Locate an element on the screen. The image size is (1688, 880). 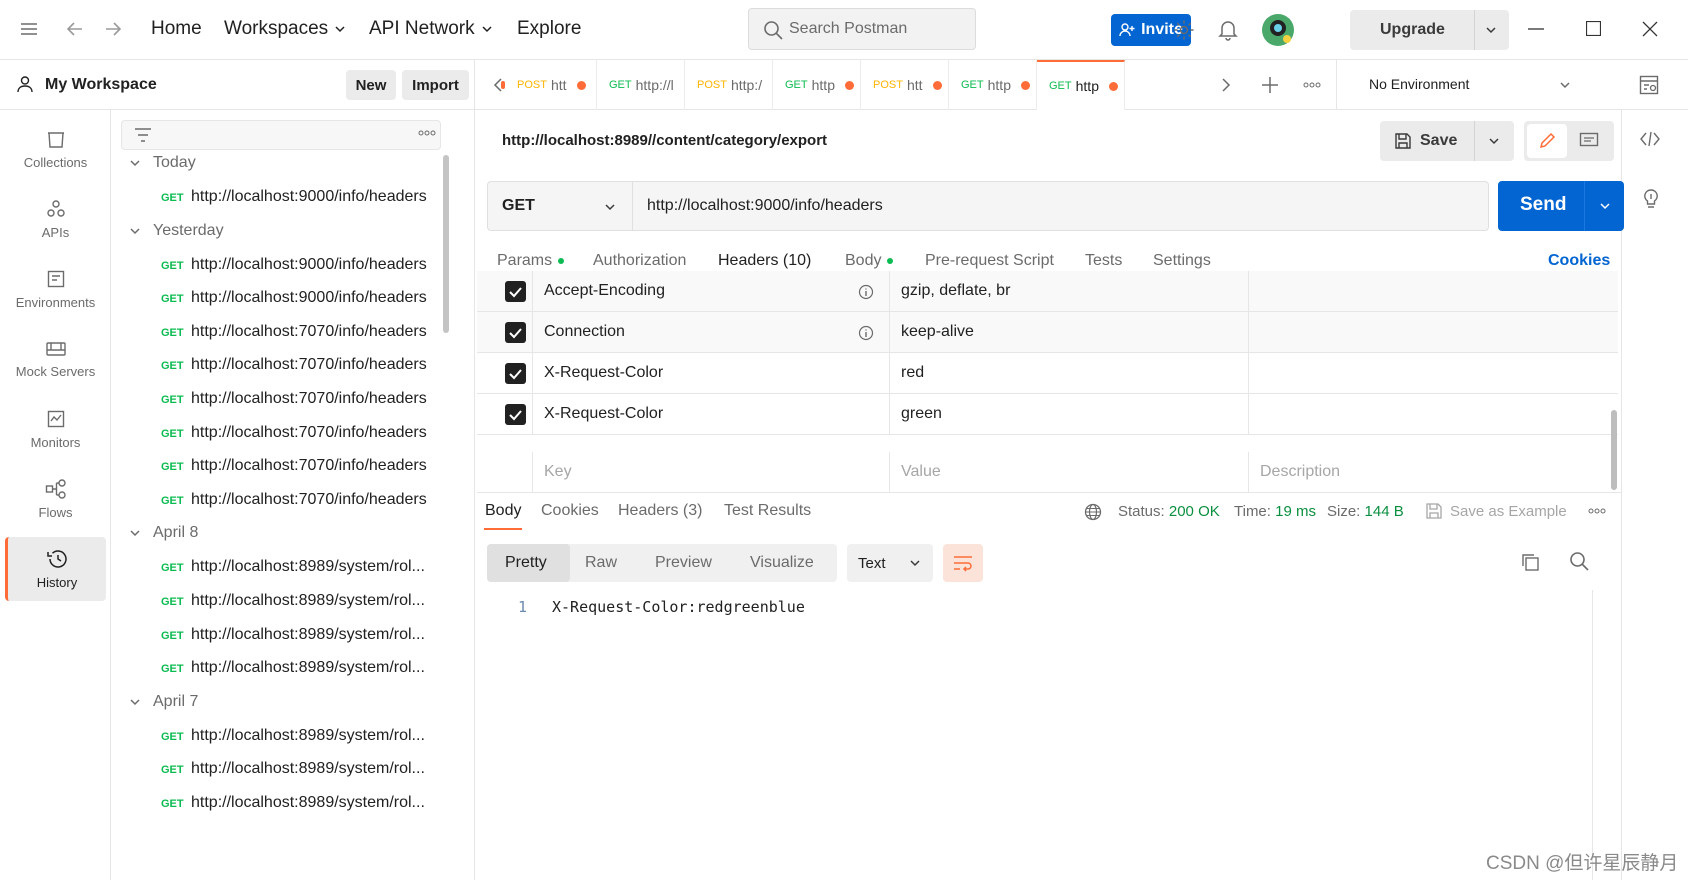
header-key: Connection is located at coordinates (584, 332).